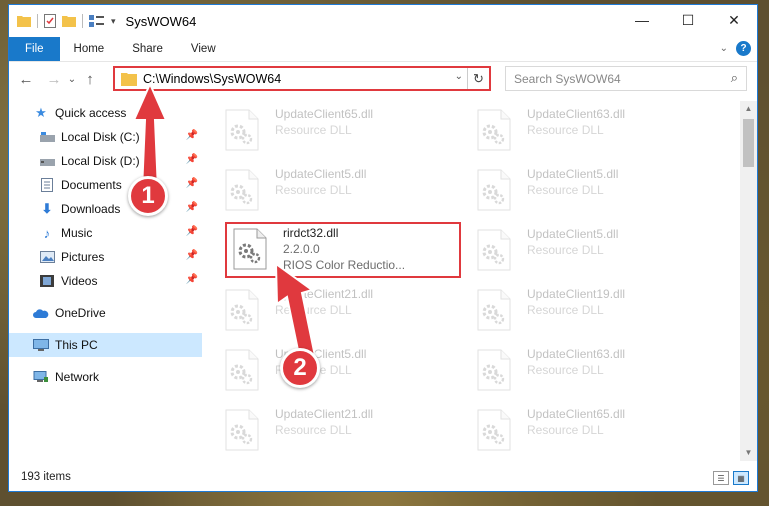 This screenshot has width=769, height=506. Describe the element at coordinates (72, 79) in the screenshot. I see `recent-locations-button: ⌄` at that location.